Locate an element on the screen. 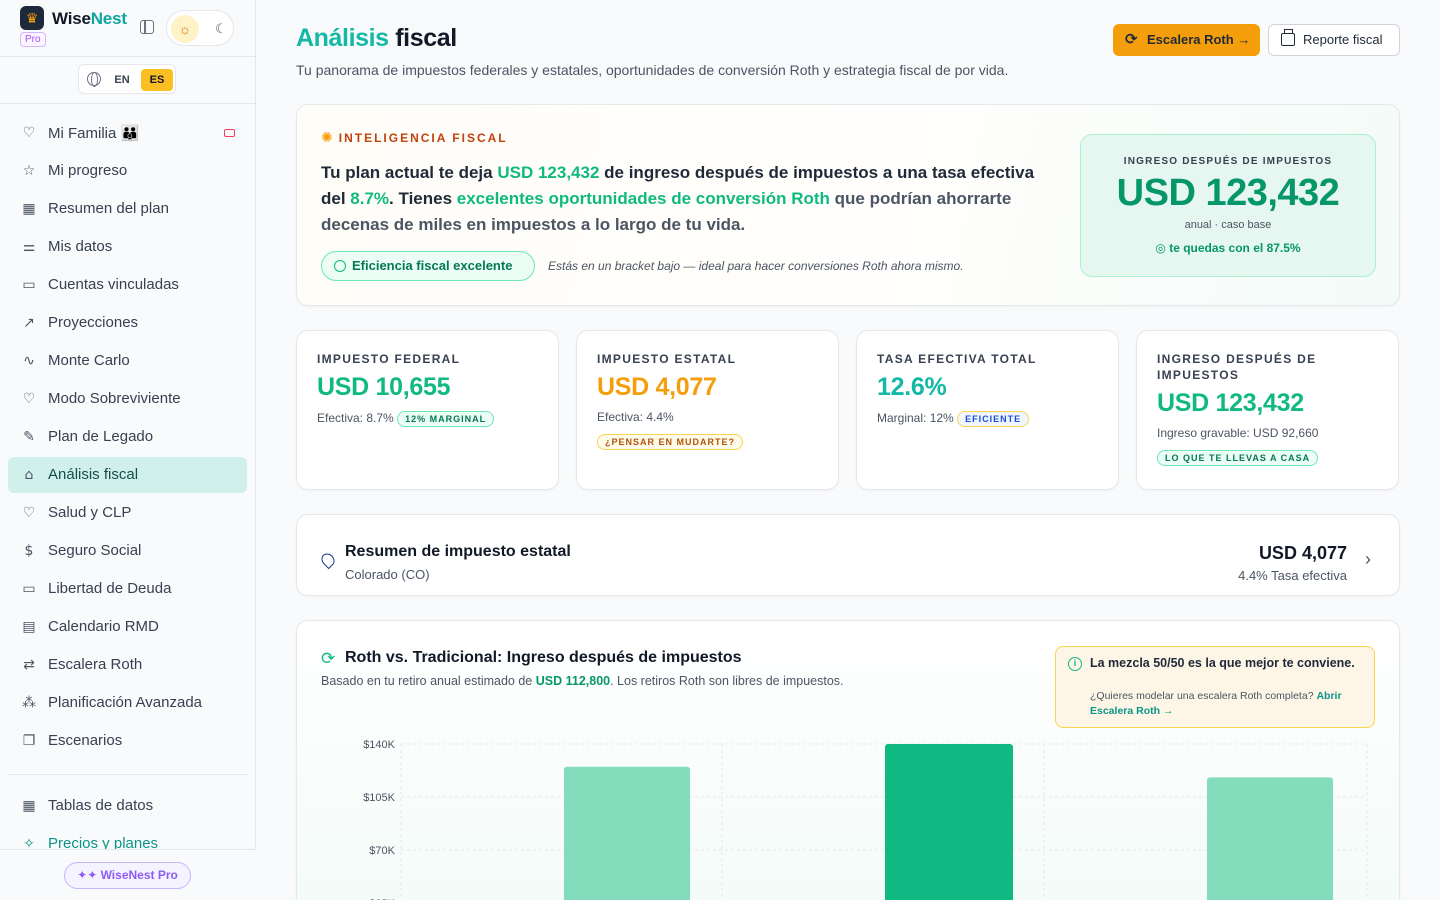  shield-icon: ◎ is located at coordinates (1162, 248).